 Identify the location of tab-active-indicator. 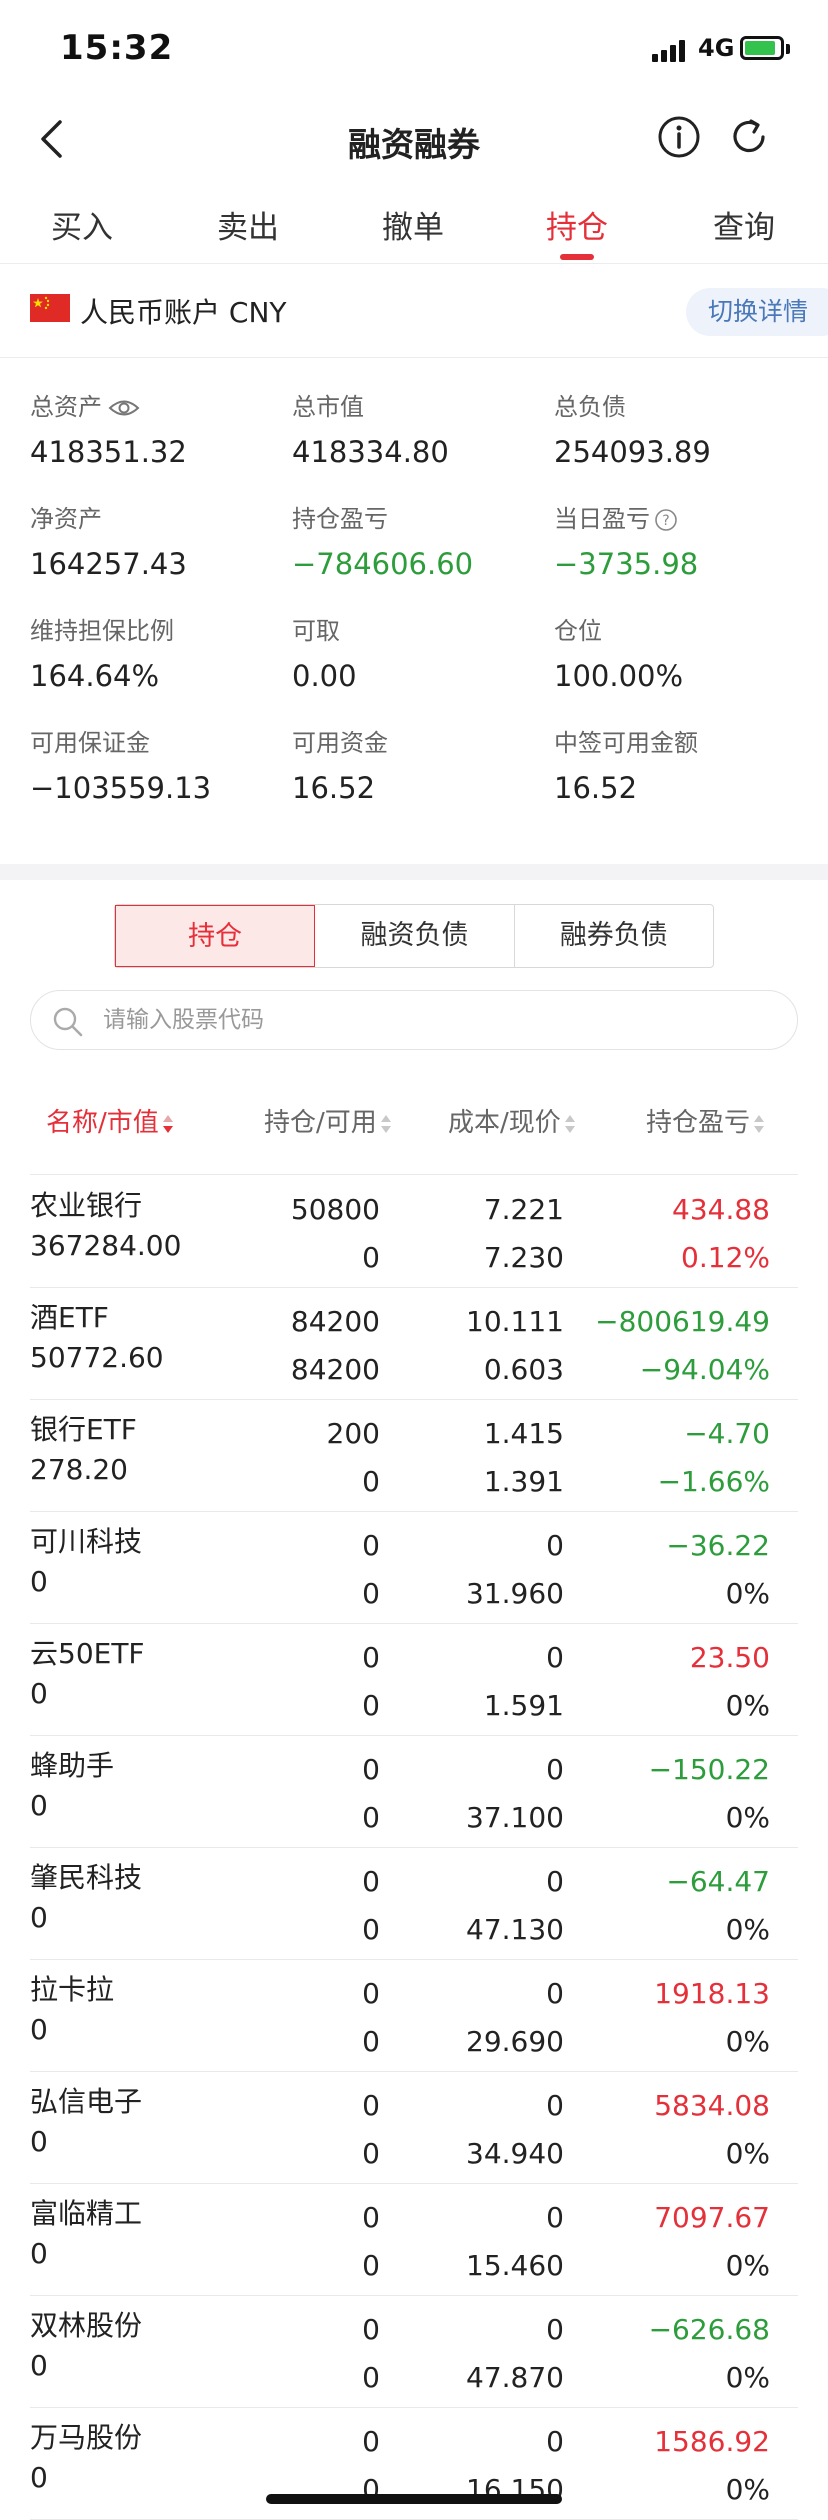
(577, 257).